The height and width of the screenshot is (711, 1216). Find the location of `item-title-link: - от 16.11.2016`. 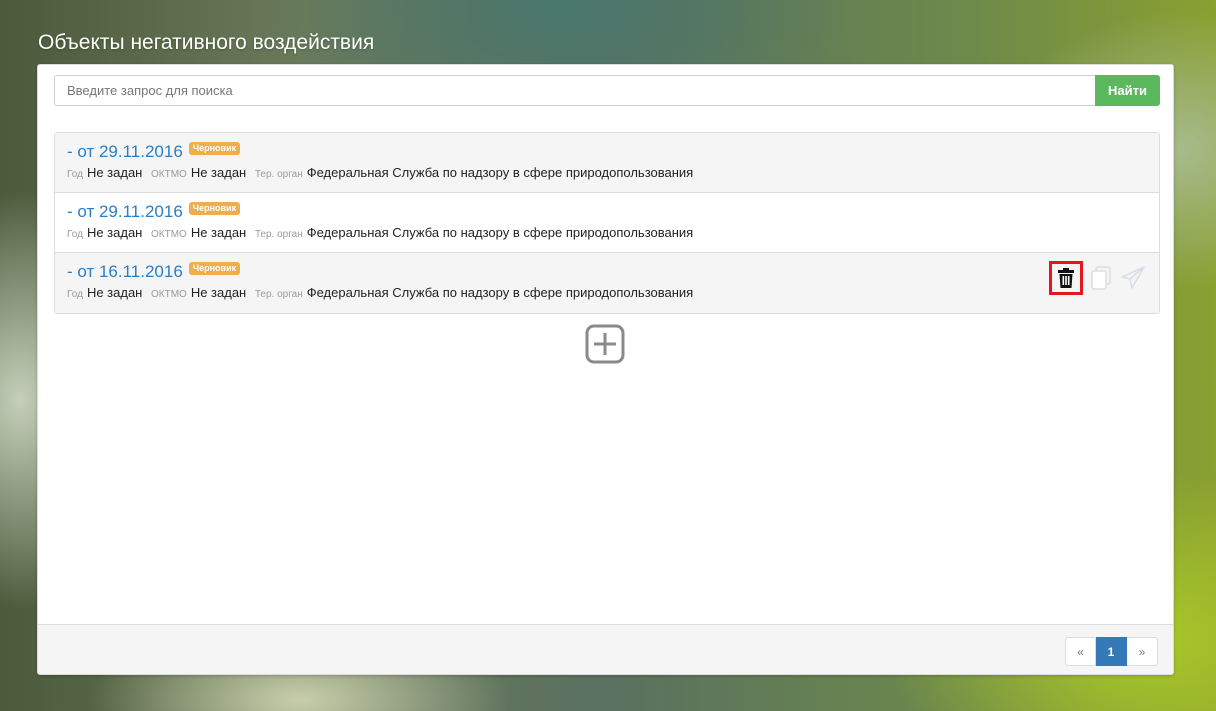

item-title-link: - от 16.11.2016 is located at coordinates (125, 272).